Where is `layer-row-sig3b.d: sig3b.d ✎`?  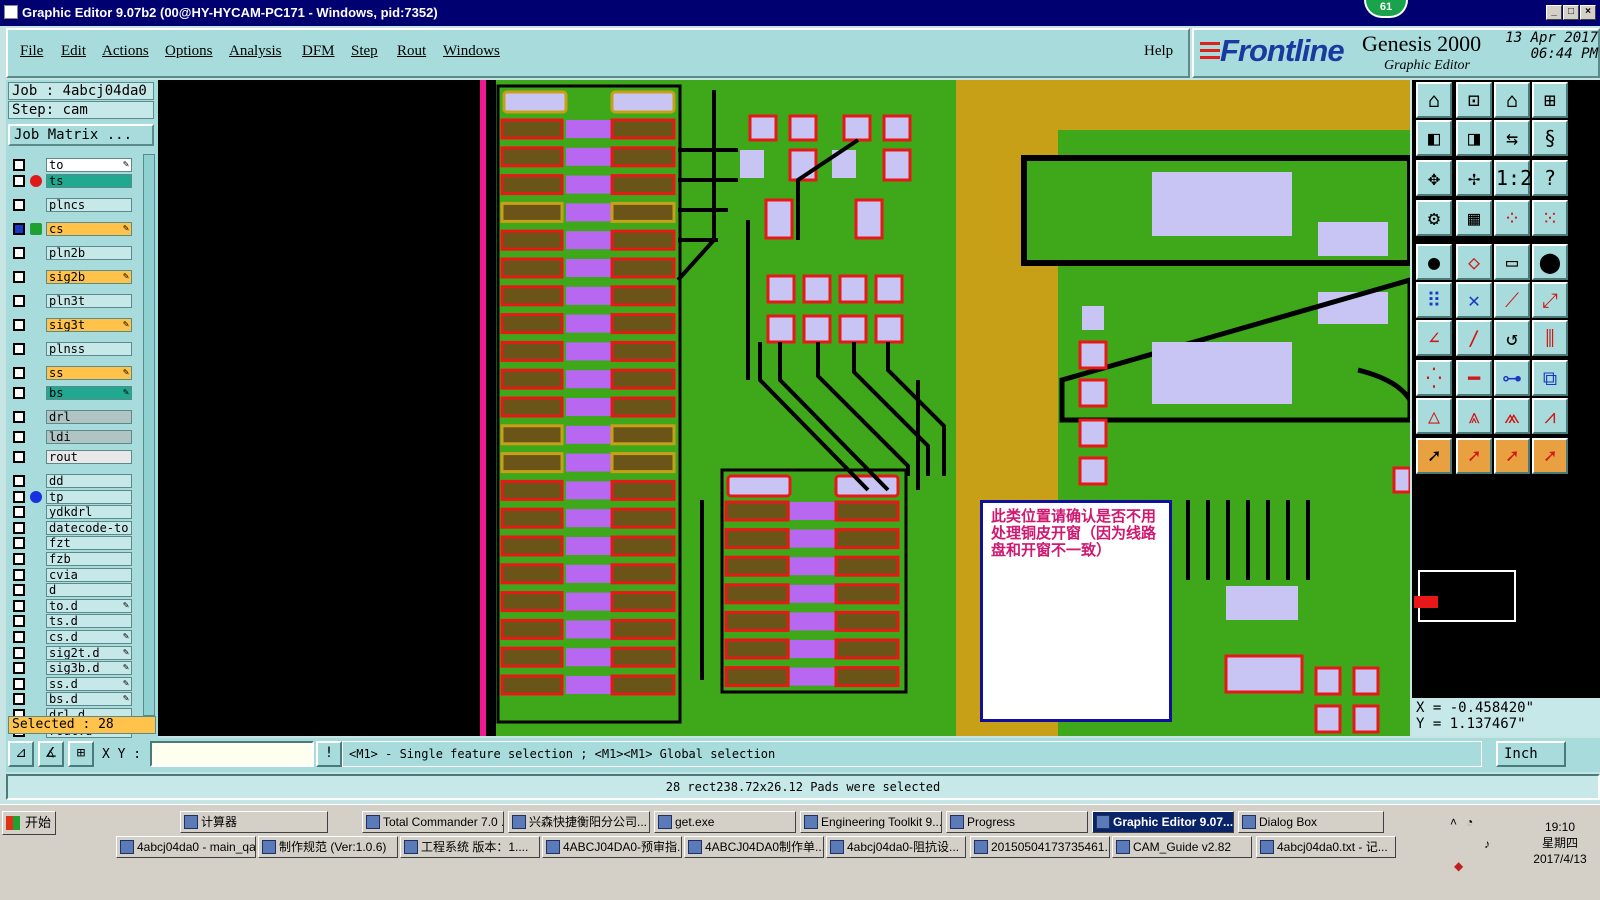 layer-row-sig3b.d: sig3b.d ✎ is located at coordinates (70, 668).